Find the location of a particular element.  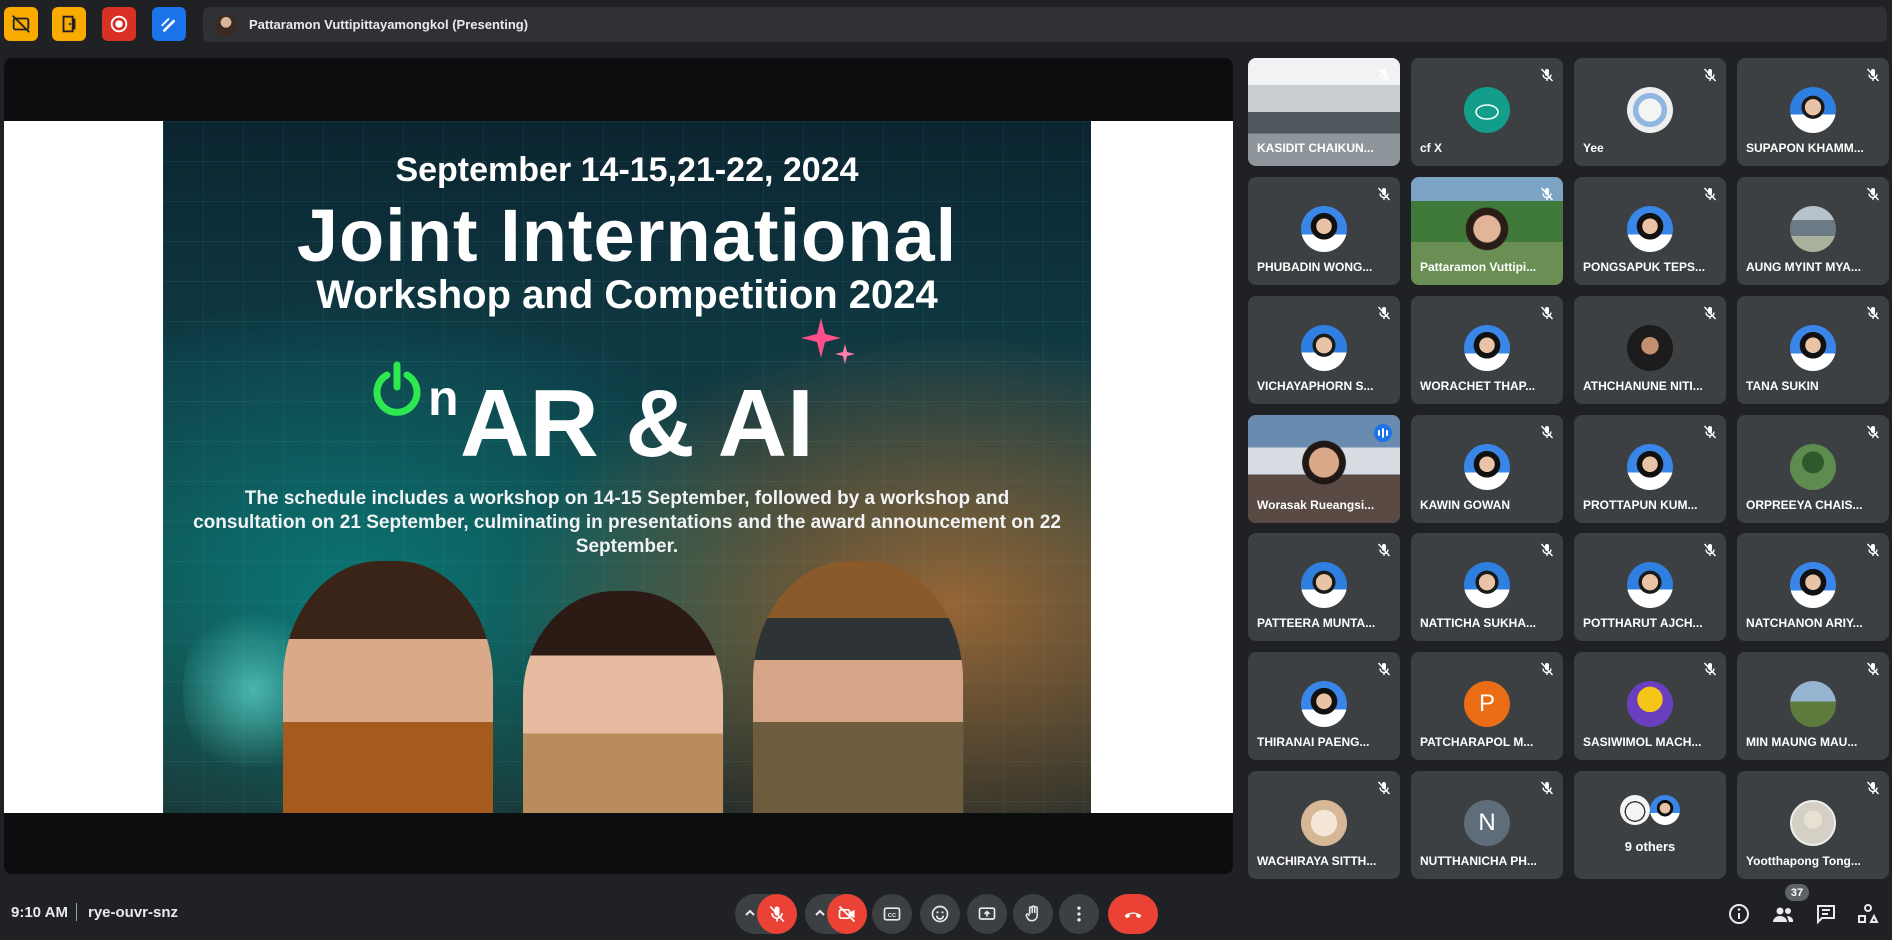

camera-toggle-button is located at coordinates (847, 914).